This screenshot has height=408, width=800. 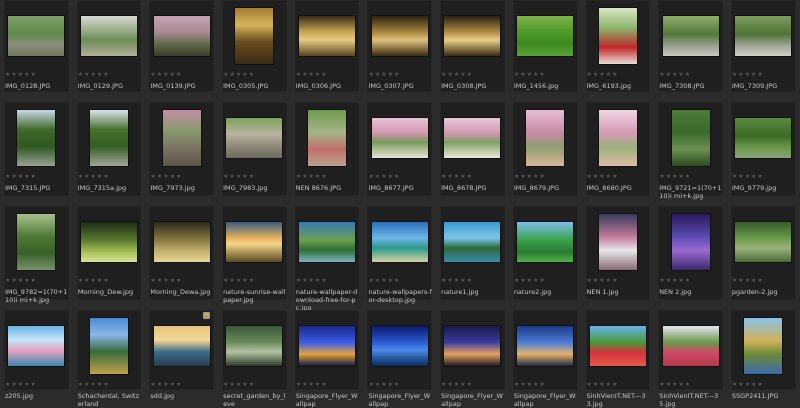 I want to click on thumbnail-cell: ★★★★★ IMG_0307.JPG, so click(x=399, y=51).